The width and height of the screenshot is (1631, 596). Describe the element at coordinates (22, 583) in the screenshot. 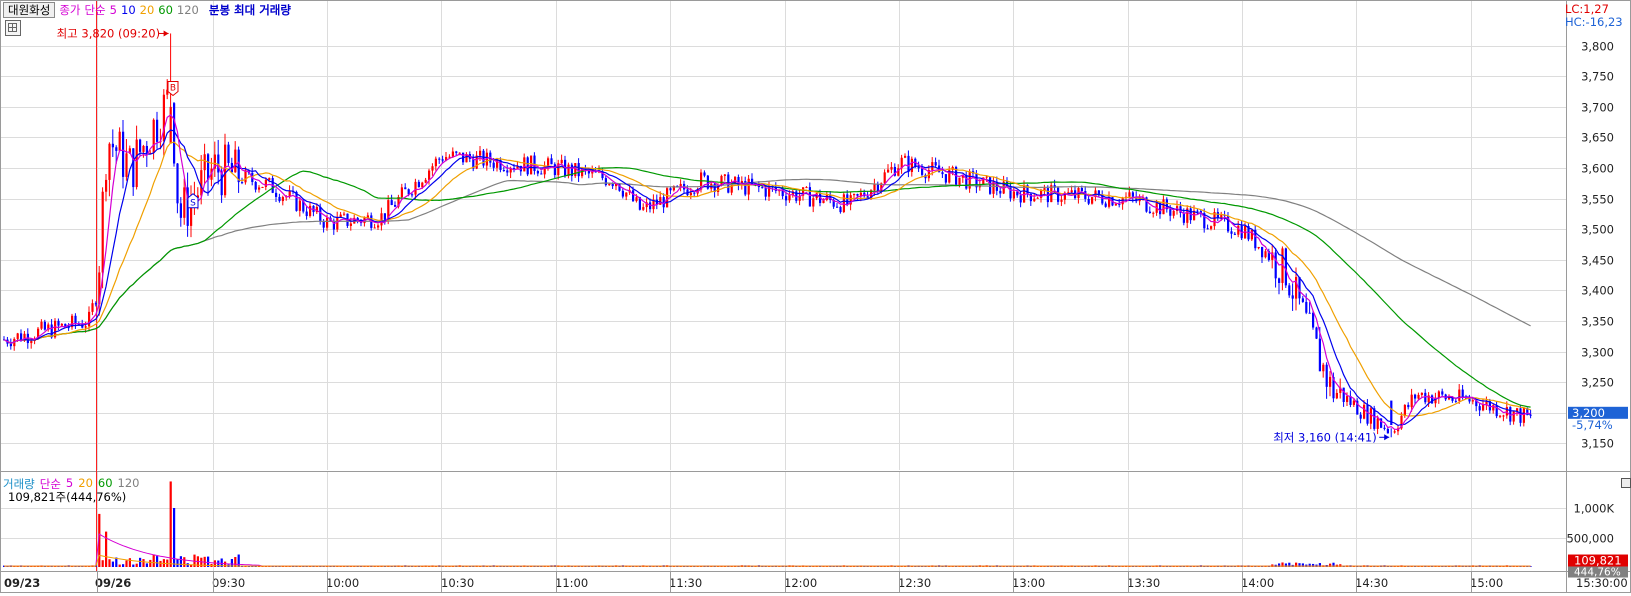

I see `time-tick-label: 09/23` at that location.